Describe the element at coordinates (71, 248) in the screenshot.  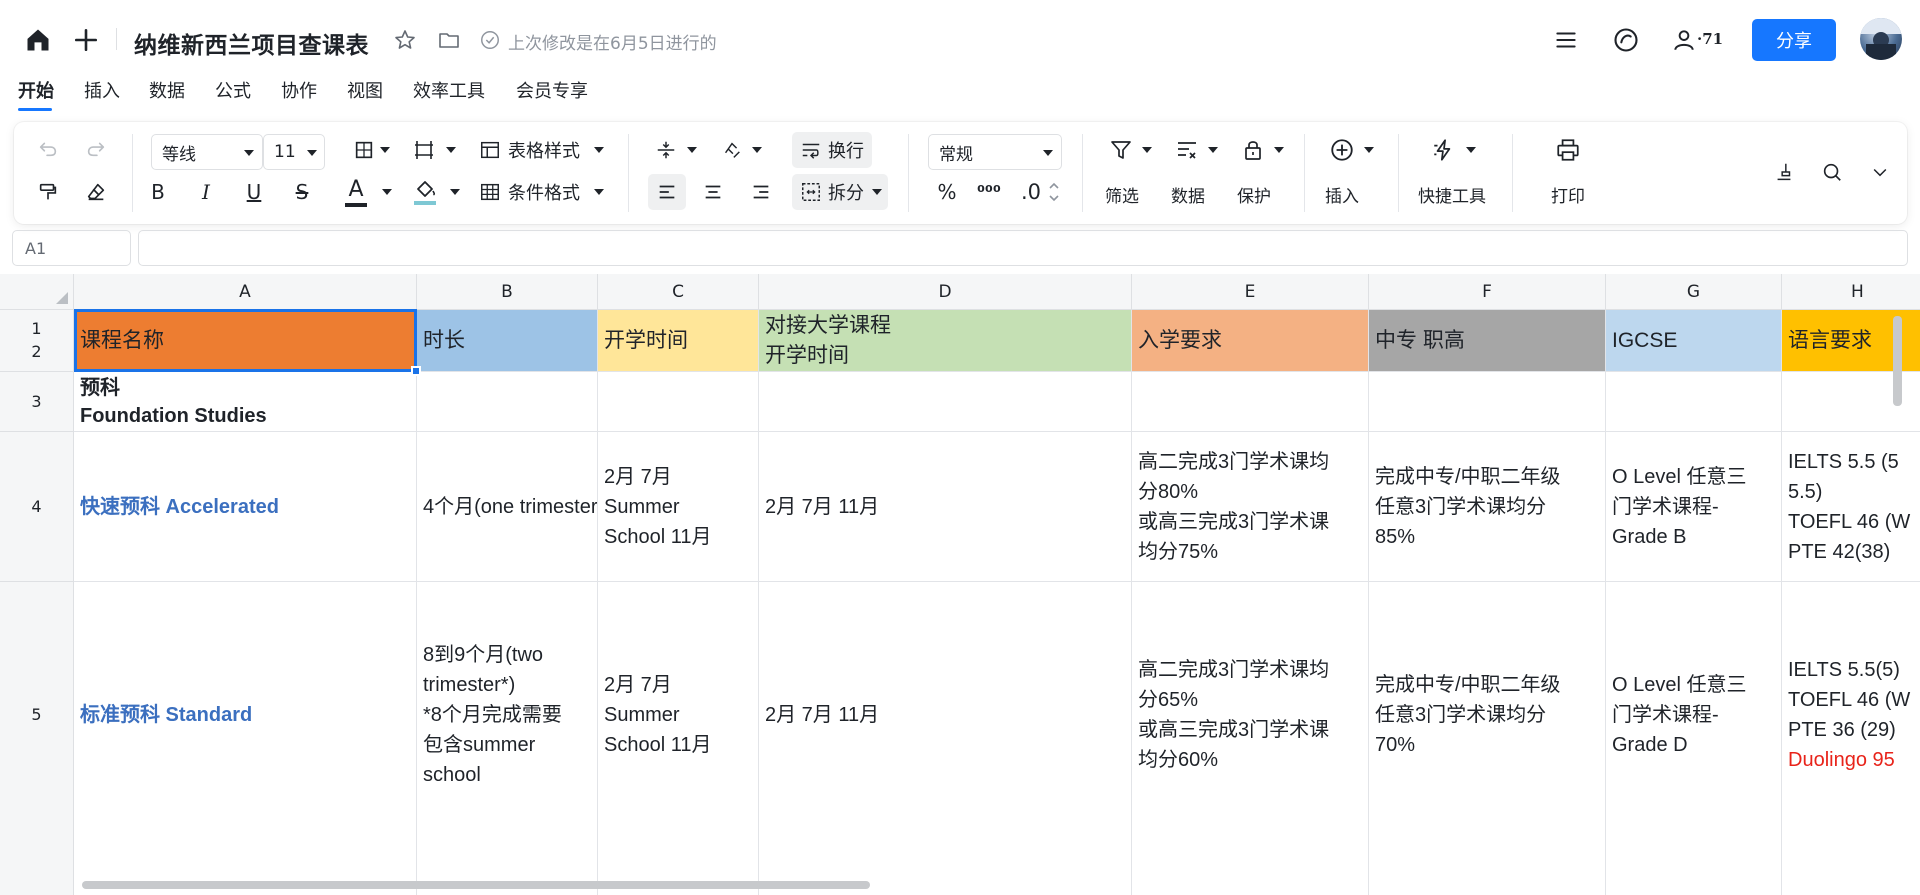
I see `cell-reference-box: A1` at that location.